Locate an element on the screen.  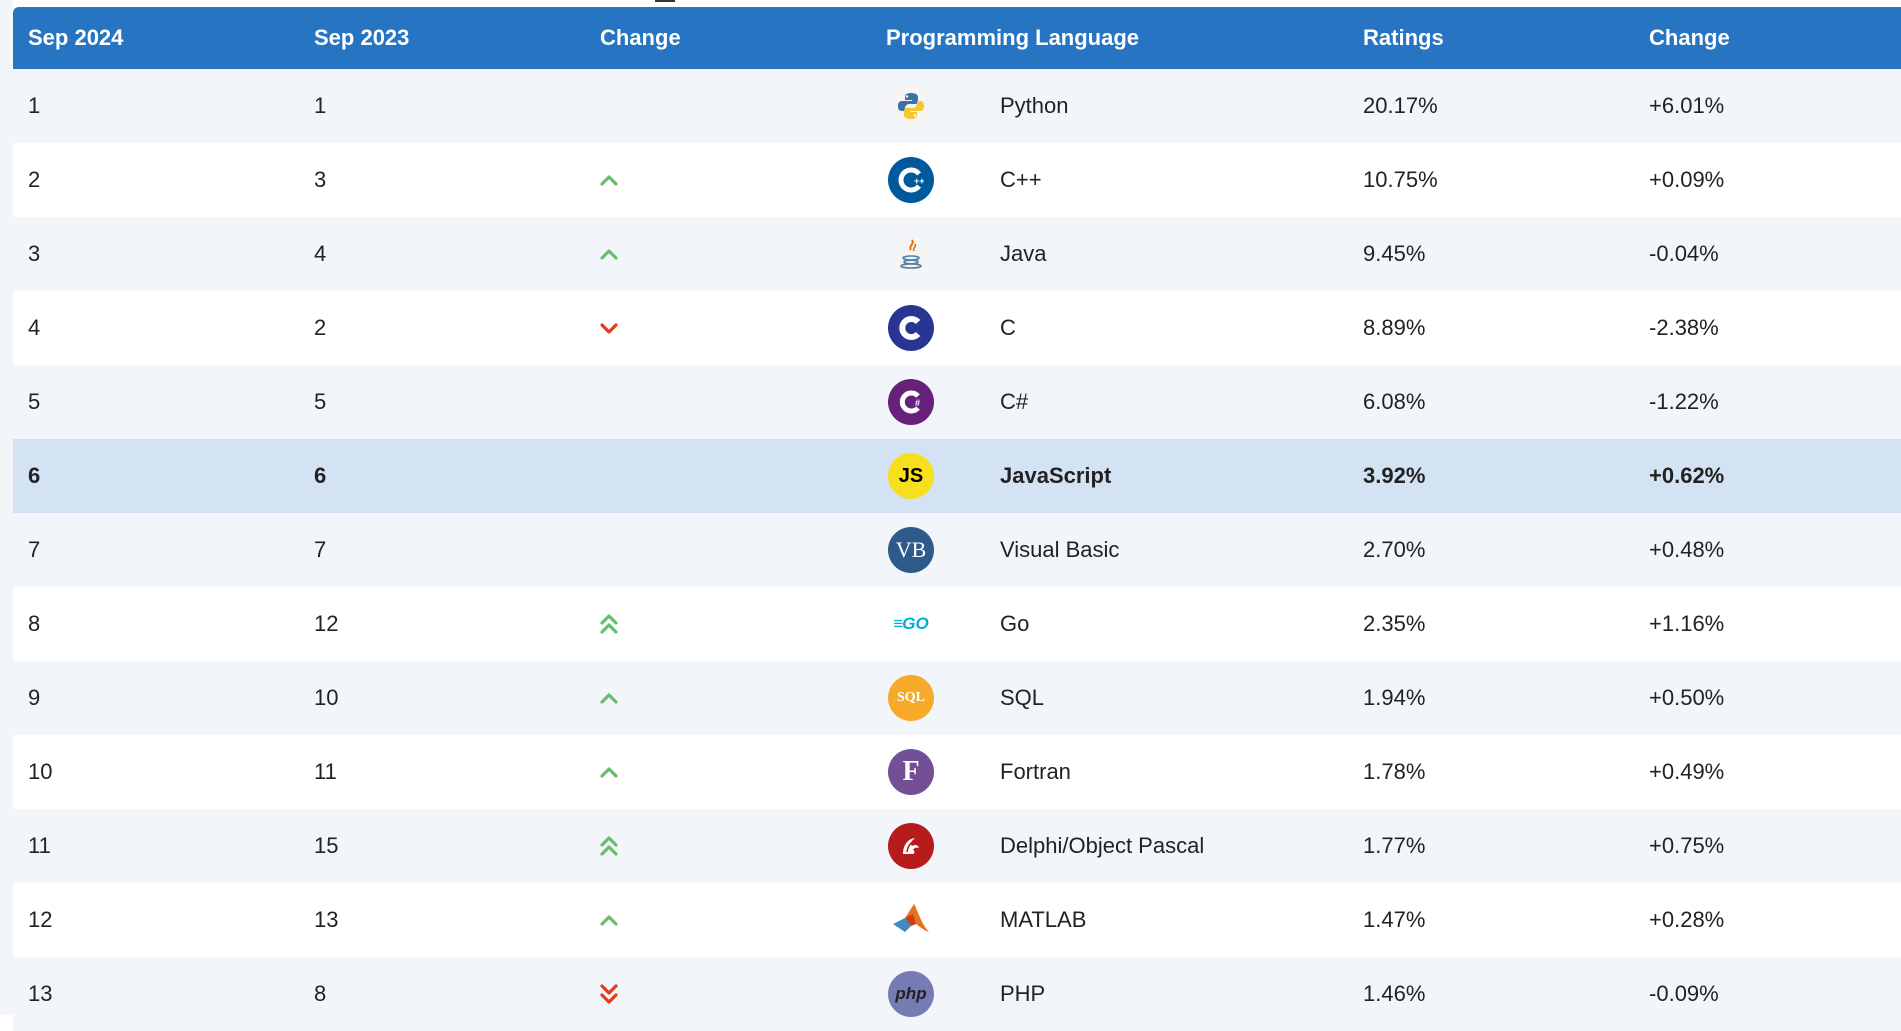
page-left-edge is located at coordinates (6, 507).